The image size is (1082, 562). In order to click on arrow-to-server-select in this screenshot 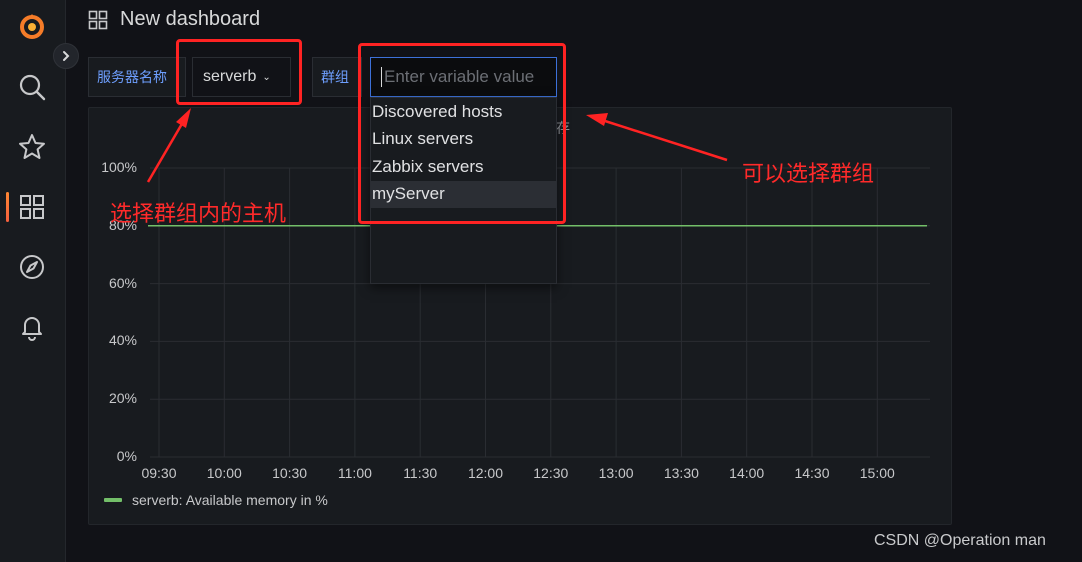, I will do `click(168, 145)`.